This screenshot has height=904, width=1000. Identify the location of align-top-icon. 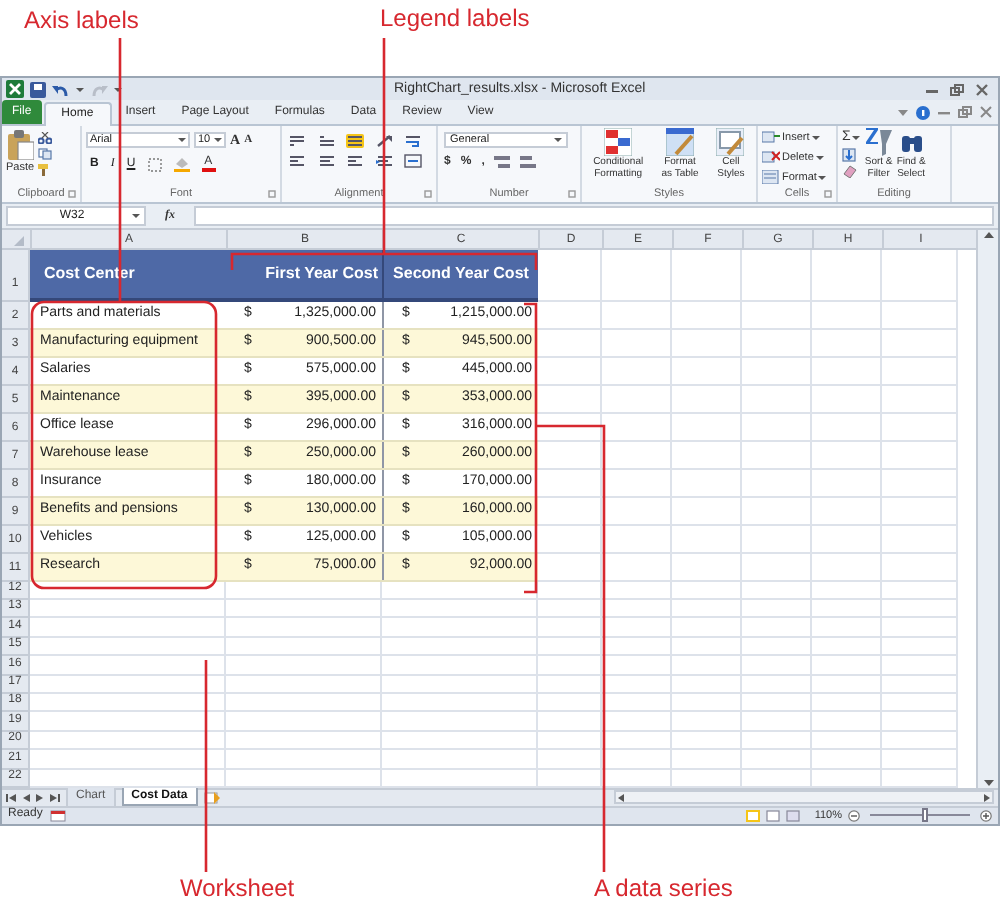
(297, 141).